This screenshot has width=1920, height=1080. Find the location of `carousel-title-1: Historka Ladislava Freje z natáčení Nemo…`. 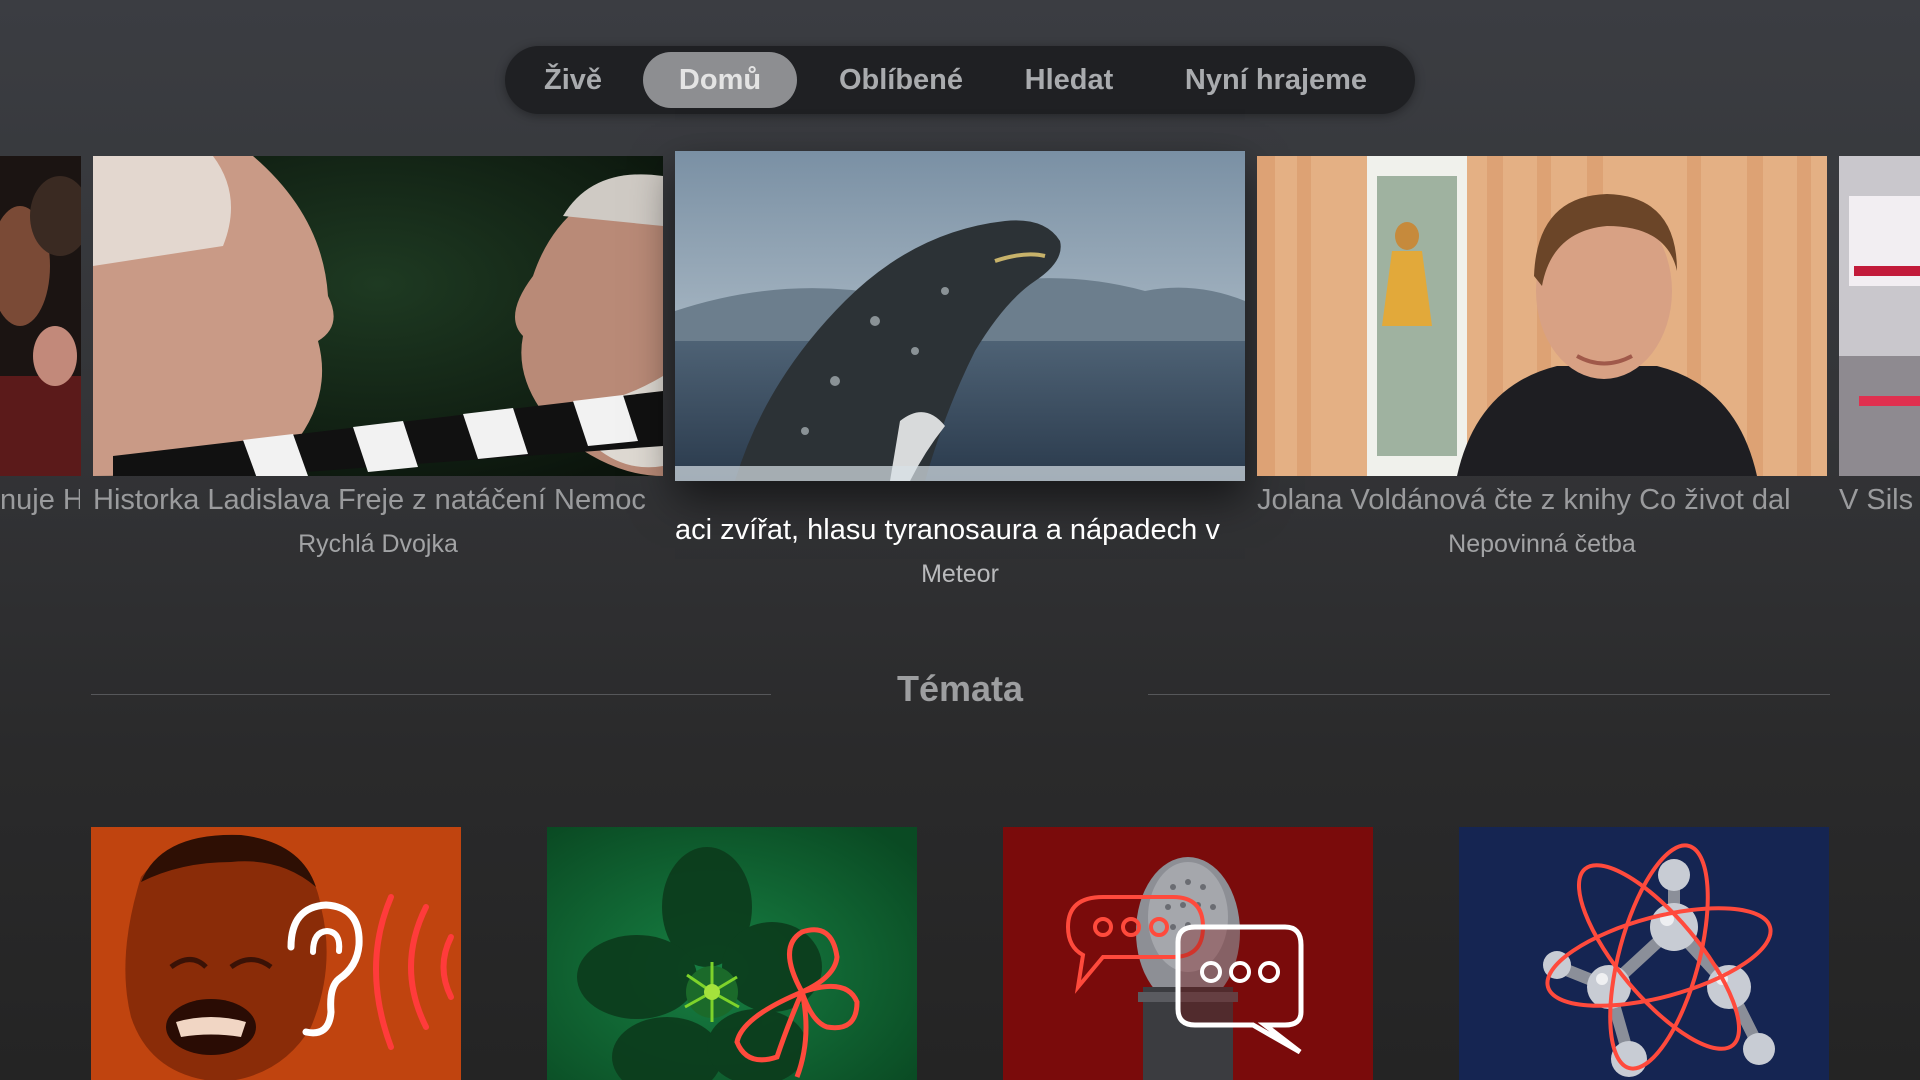

carousel-title-1: Historka Ladislava Freje z natáčení Nemo… is located at coordinates (369, 500).